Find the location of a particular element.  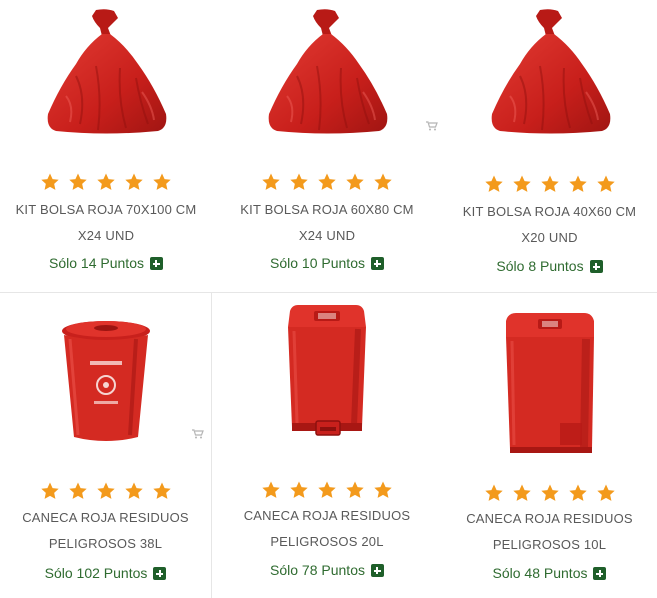

product-title-line: PELIGROSOS 10L is located at coordinates (549, 544).